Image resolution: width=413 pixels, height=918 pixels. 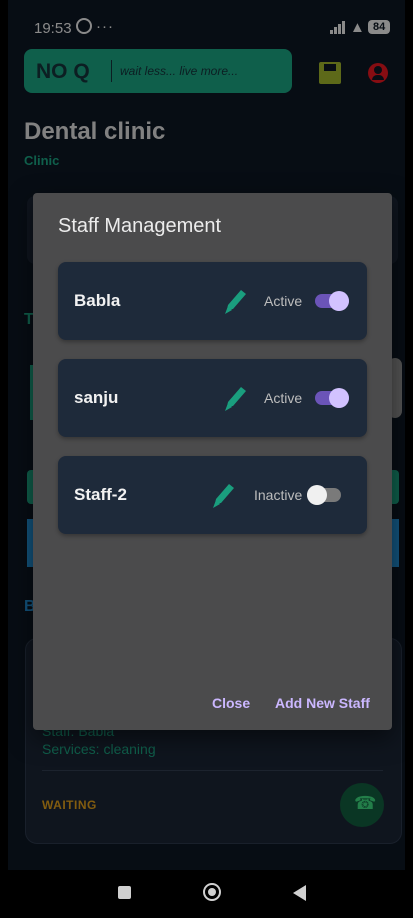 I want to click on system-nav-bar, so click(x=206, y=894).